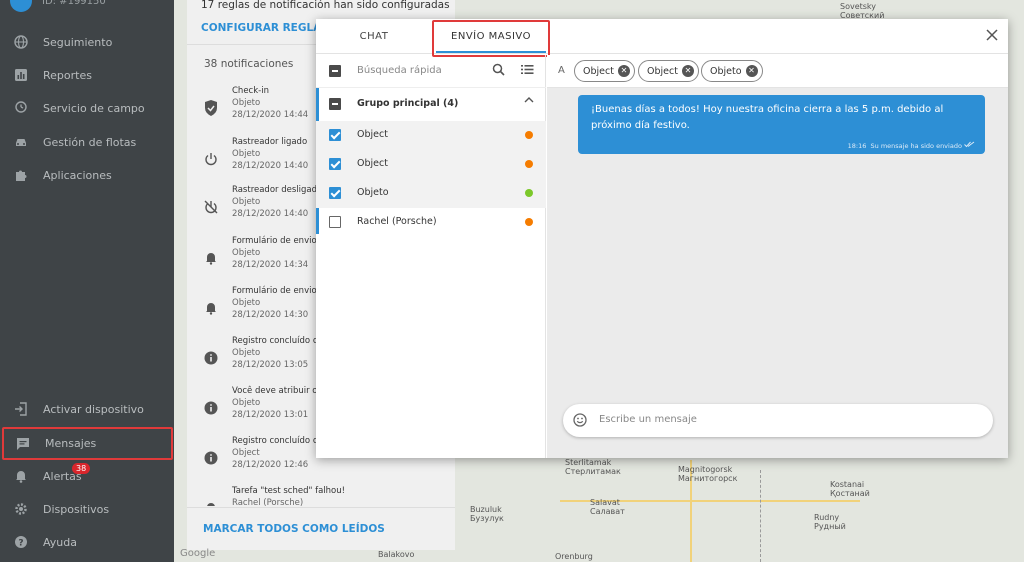 The height and width of the screenshot is (562, 1024). What do you see at coordinates (274, 291) in the screenshot?
I see `notification-title: Formulário de envio` at bounding box center [274, 291].